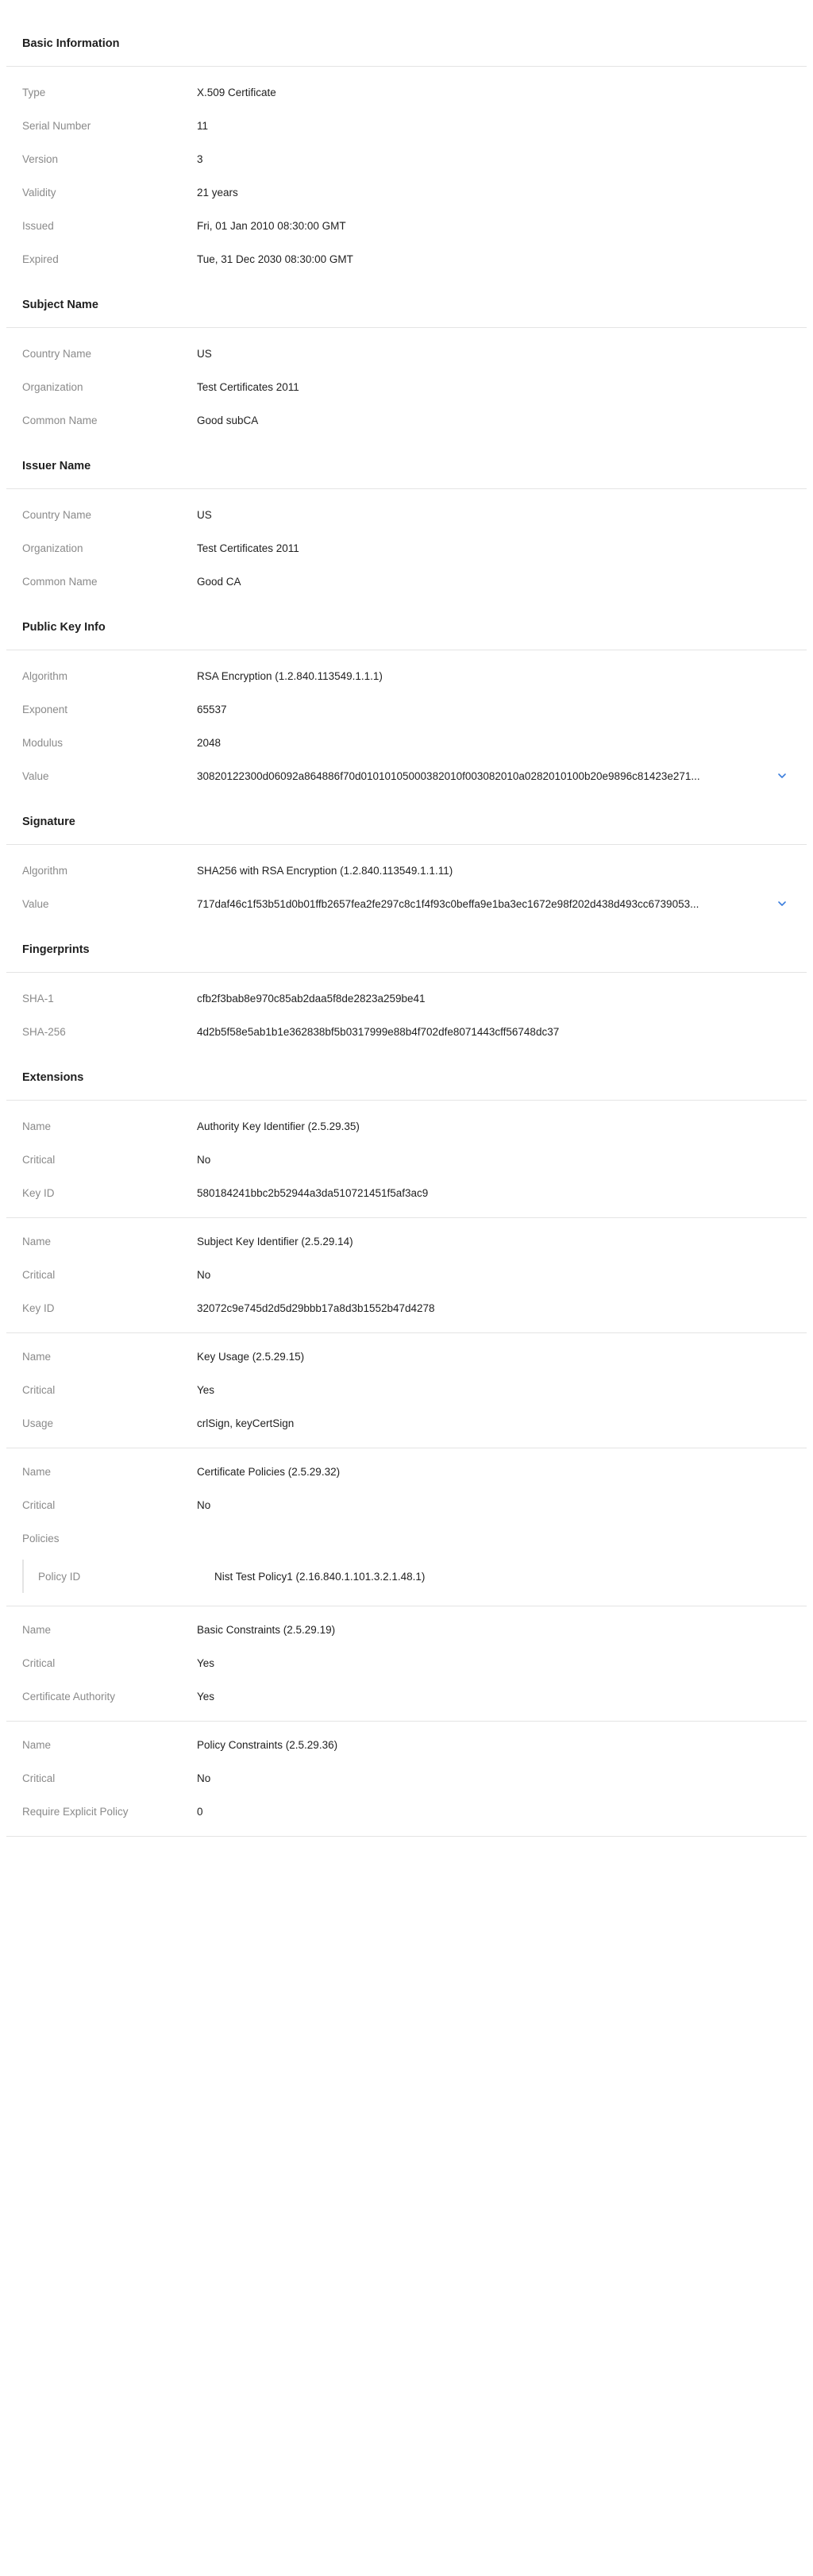  Describe the element at coordinates (406, 192) in the screenshot. I see `validity-row: Validity 21 years` at that location.